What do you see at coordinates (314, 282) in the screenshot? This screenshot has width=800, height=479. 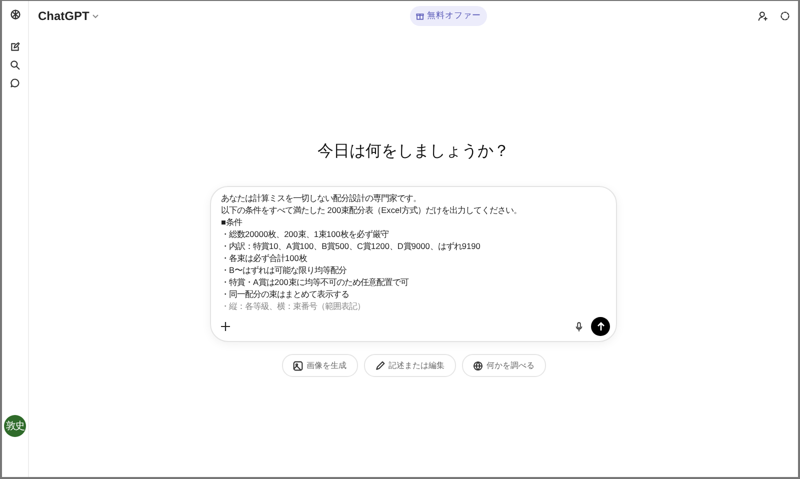 I see `prompt-text-line: ・特賞・A賞は200束に均等不可のため任意配置で可` at bounding box center [314, 282].